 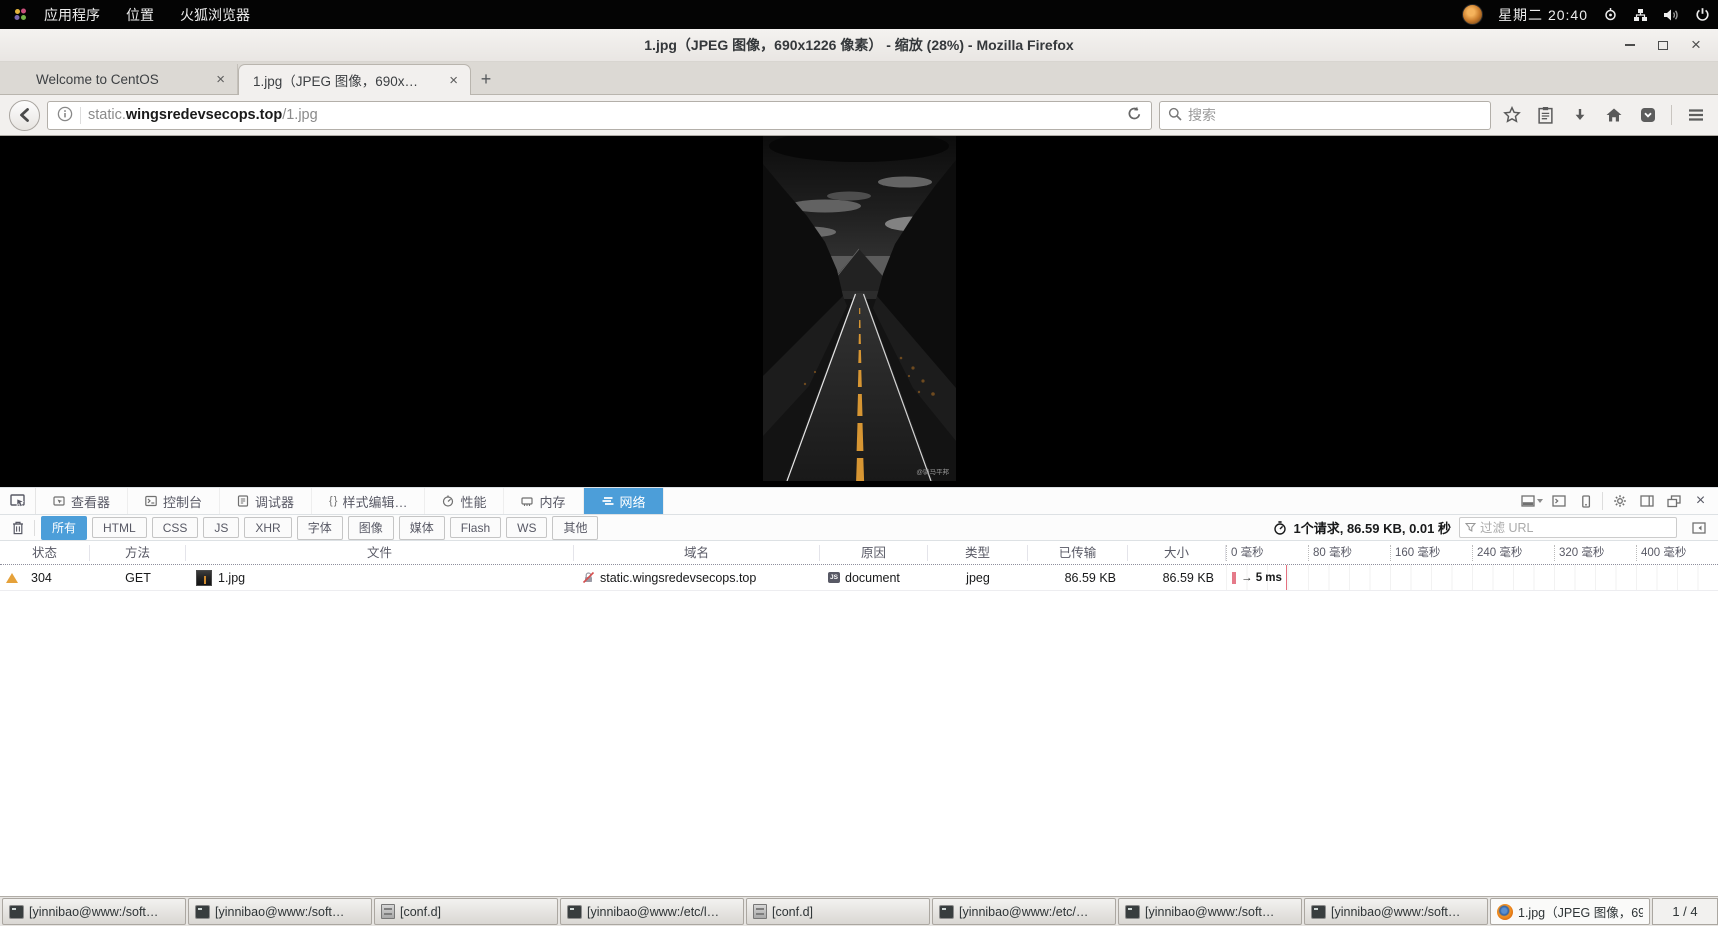 I want to click on places-menu: 位置, so click(x=140, y=14).